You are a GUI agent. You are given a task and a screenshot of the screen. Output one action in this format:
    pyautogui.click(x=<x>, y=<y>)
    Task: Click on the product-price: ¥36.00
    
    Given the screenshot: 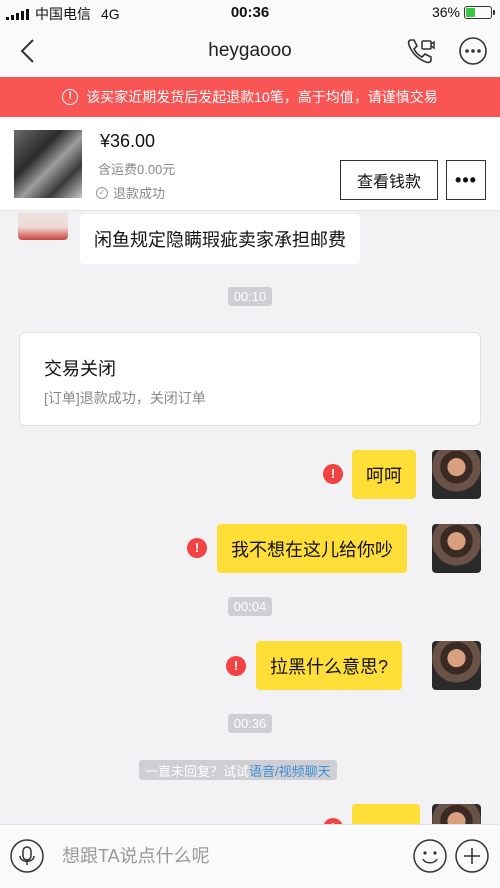 What is the action you would take?
    pyautogui.click(x=128, y=141)
    